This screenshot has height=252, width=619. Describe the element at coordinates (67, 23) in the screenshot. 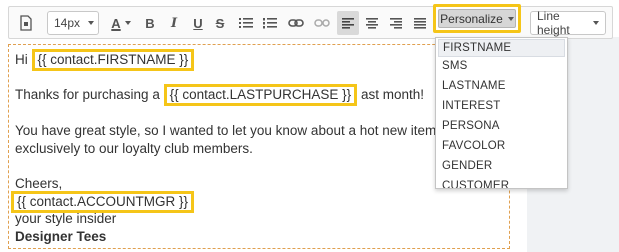

I see `font-size-value: 14px` at that location.